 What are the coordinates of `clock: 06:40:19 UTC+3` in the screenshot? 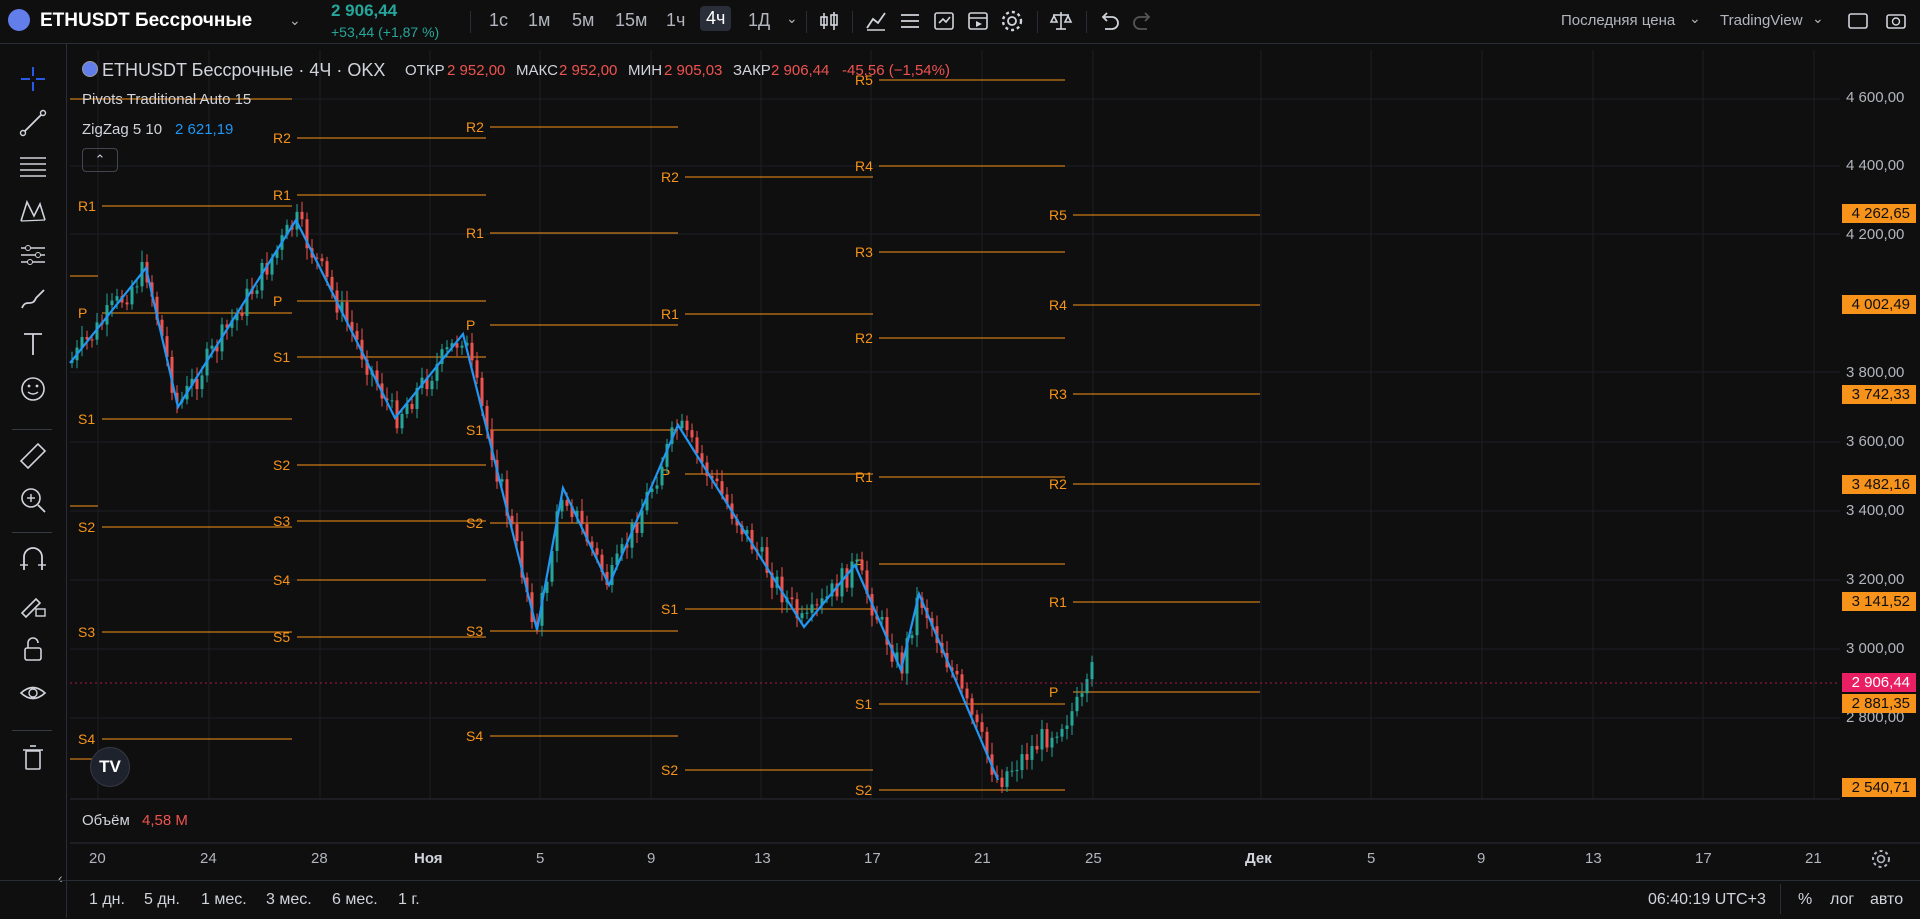 It's located at (1707, 900).